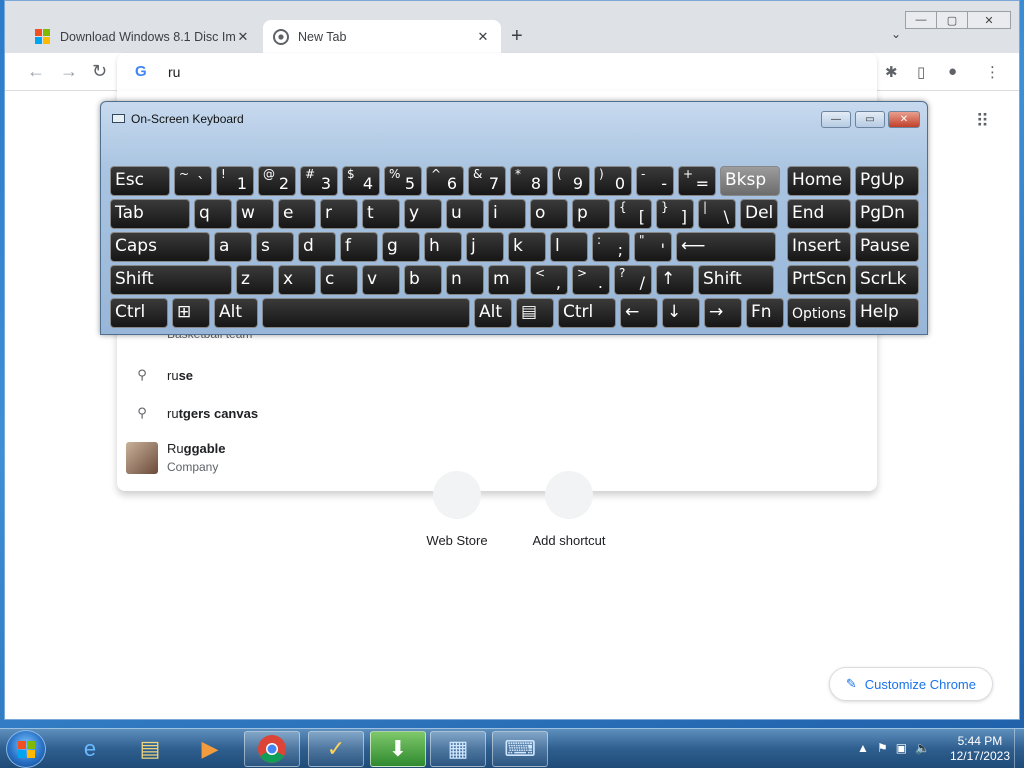  I want to click on key-symbol: ⟵, so click(726, 247).